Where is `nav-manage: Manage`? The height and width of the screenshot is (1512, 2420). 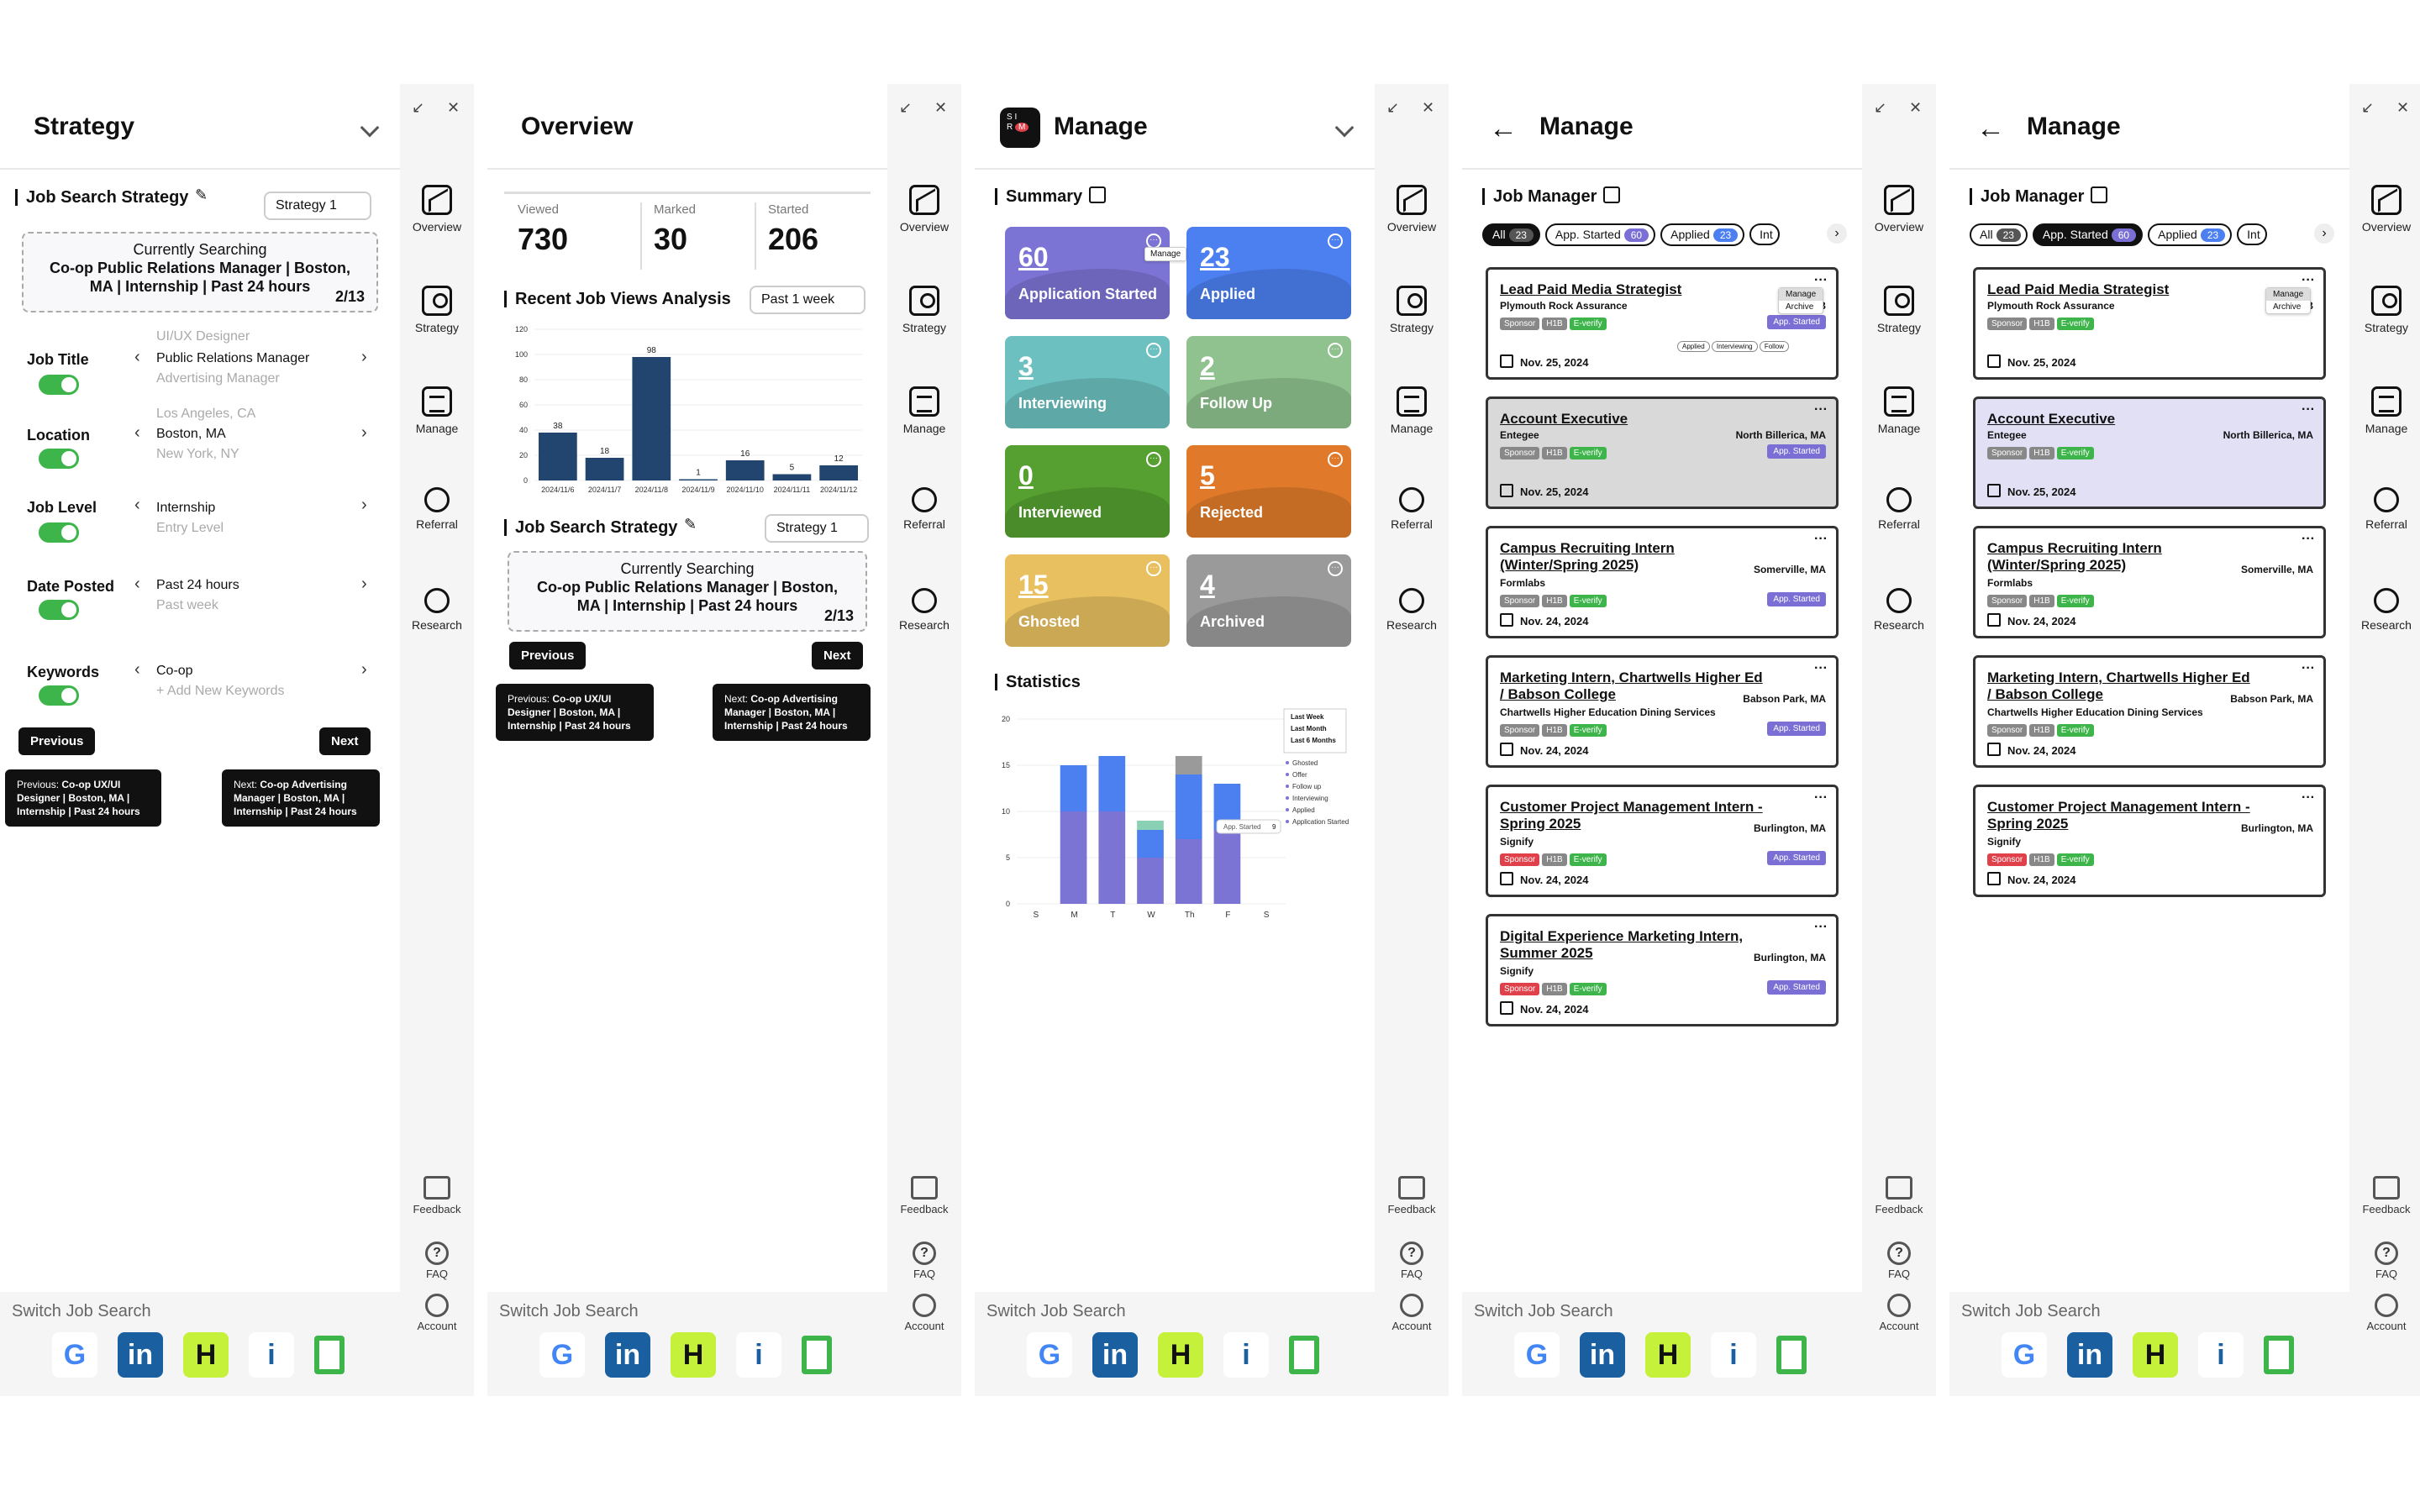
nav-manage: Manage is located at coordinates (1899, 410).